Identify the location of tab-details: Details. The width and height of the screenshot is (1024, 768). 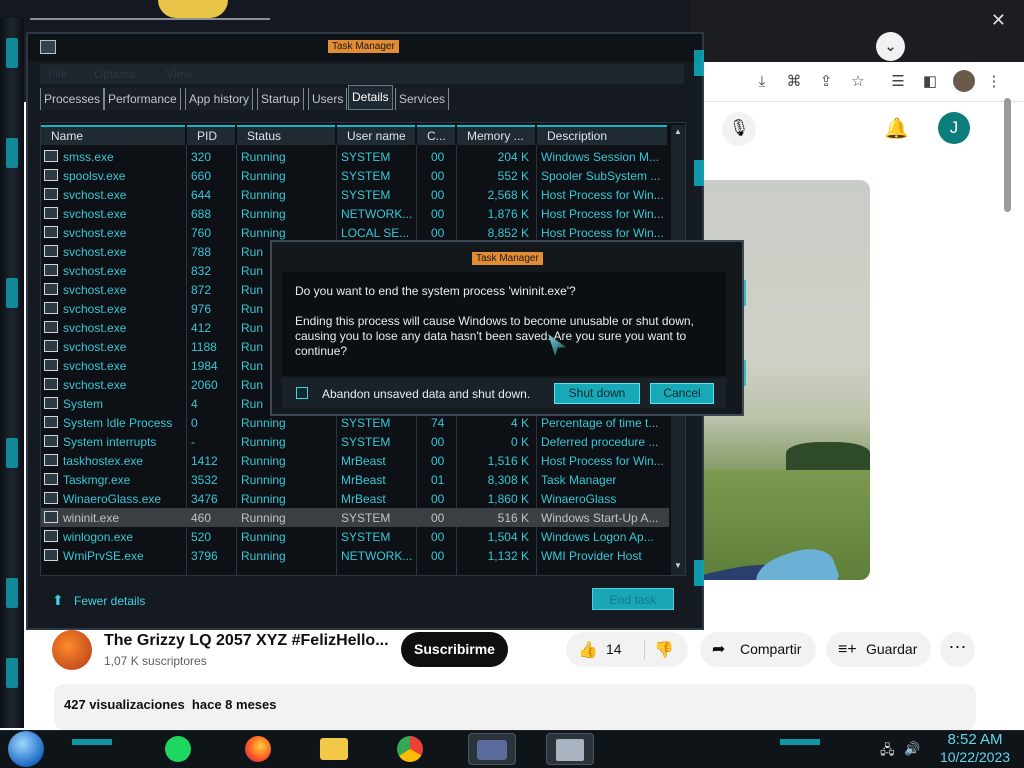
(370, 97).